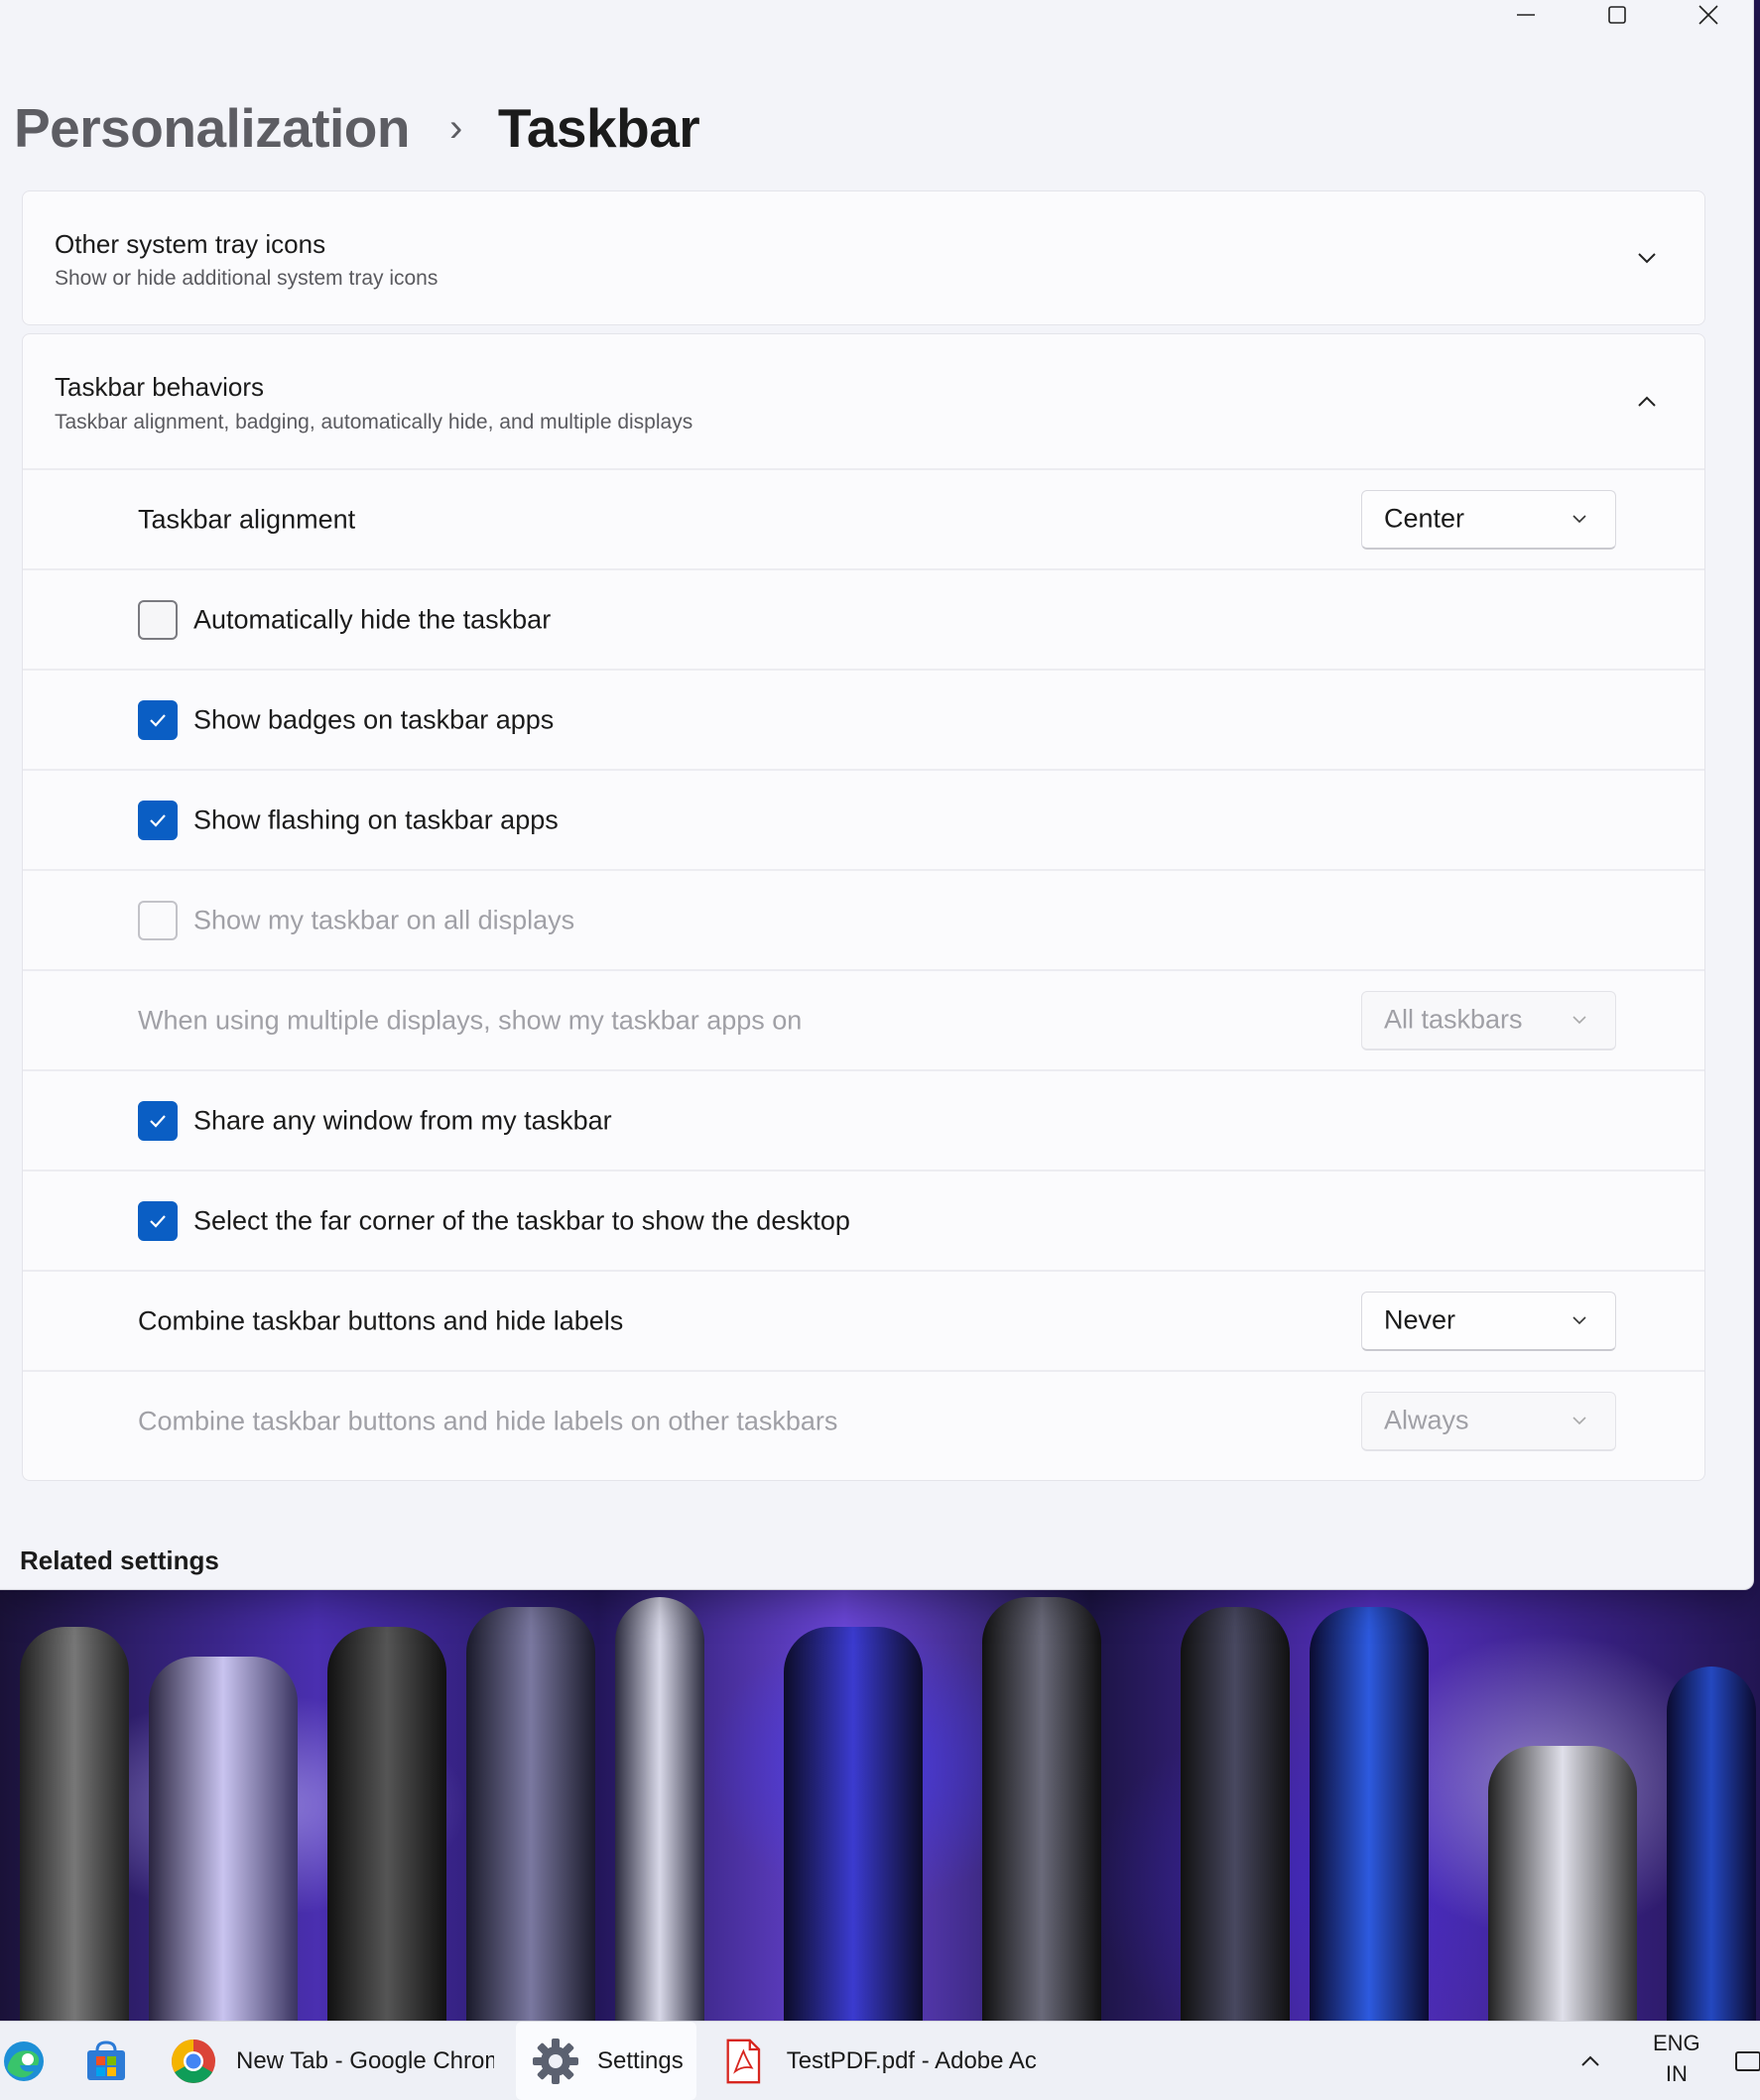 This screenshot has width=1760, height=2100. Describe the element at coordinates (1426, 1420) in the screenshot. I see `dropdown-value: Always` at that location.